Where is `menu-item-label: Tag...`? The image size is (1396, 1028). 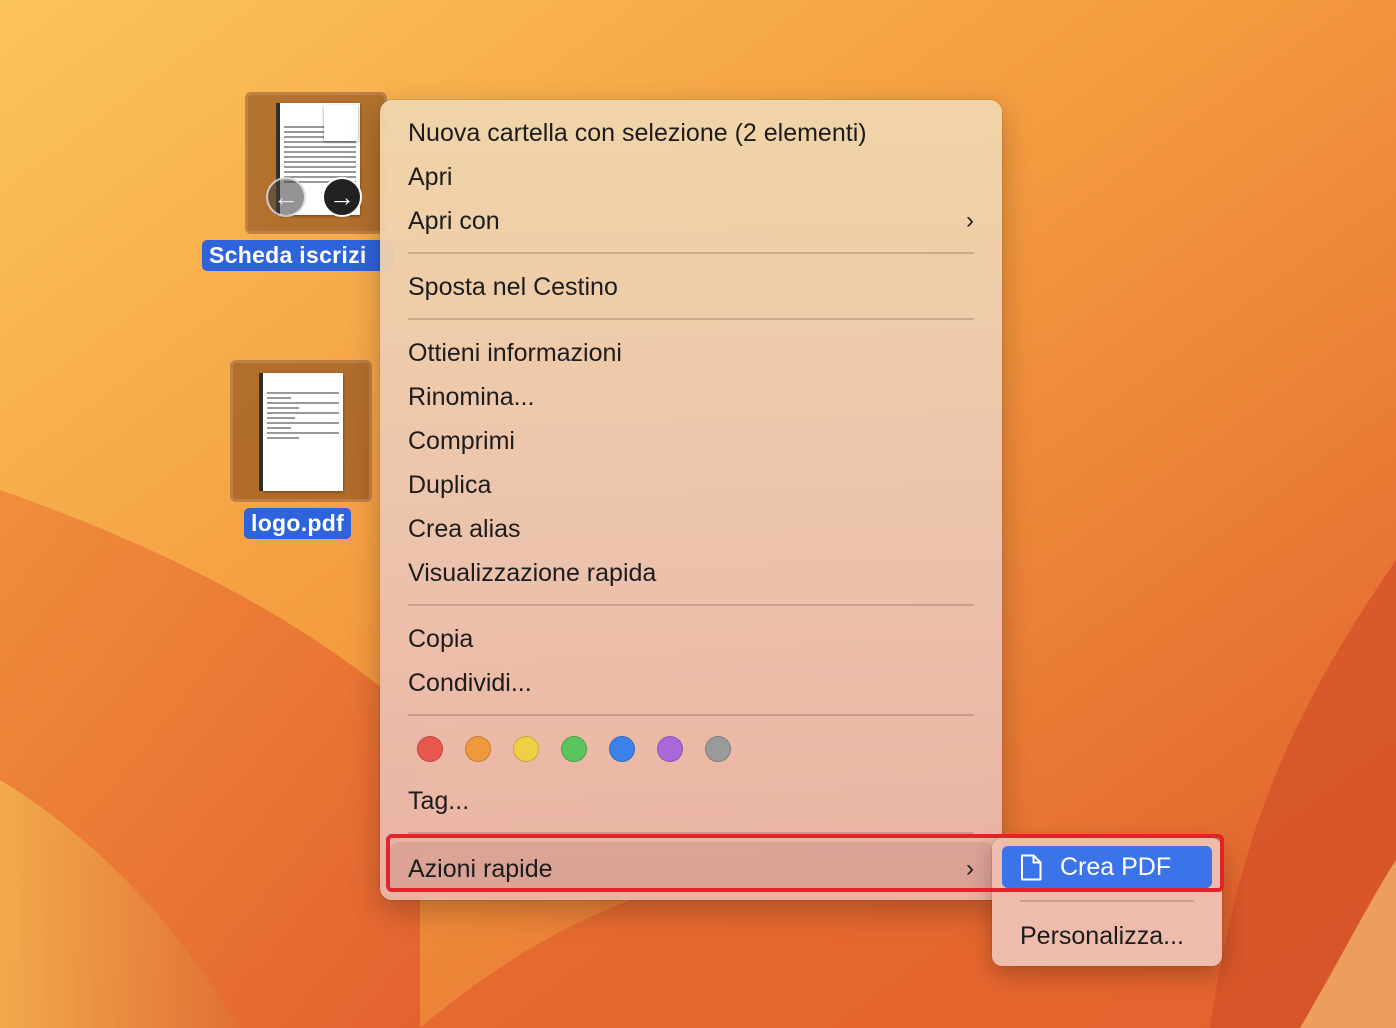 menu-item-label: Tag... is located at coordinates (439, 801).